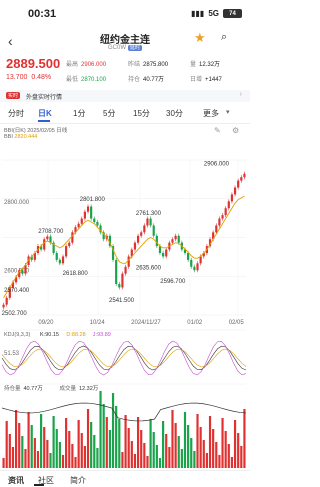 The image size is (320, 487). I want to click on kdj-legend-item: D:88.28, so click(75, 335).